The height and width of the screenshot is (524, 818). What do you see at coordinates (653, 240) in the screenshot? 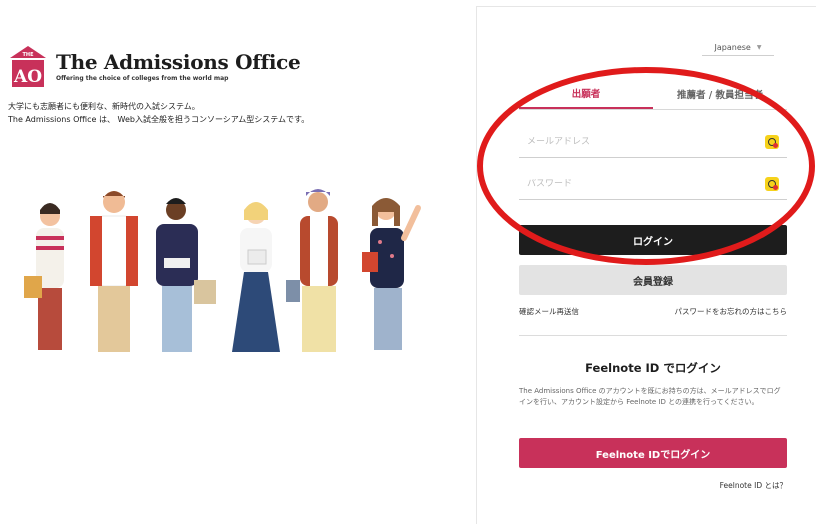
I see `login-button: ログイン` at bounding box center [653, 240].